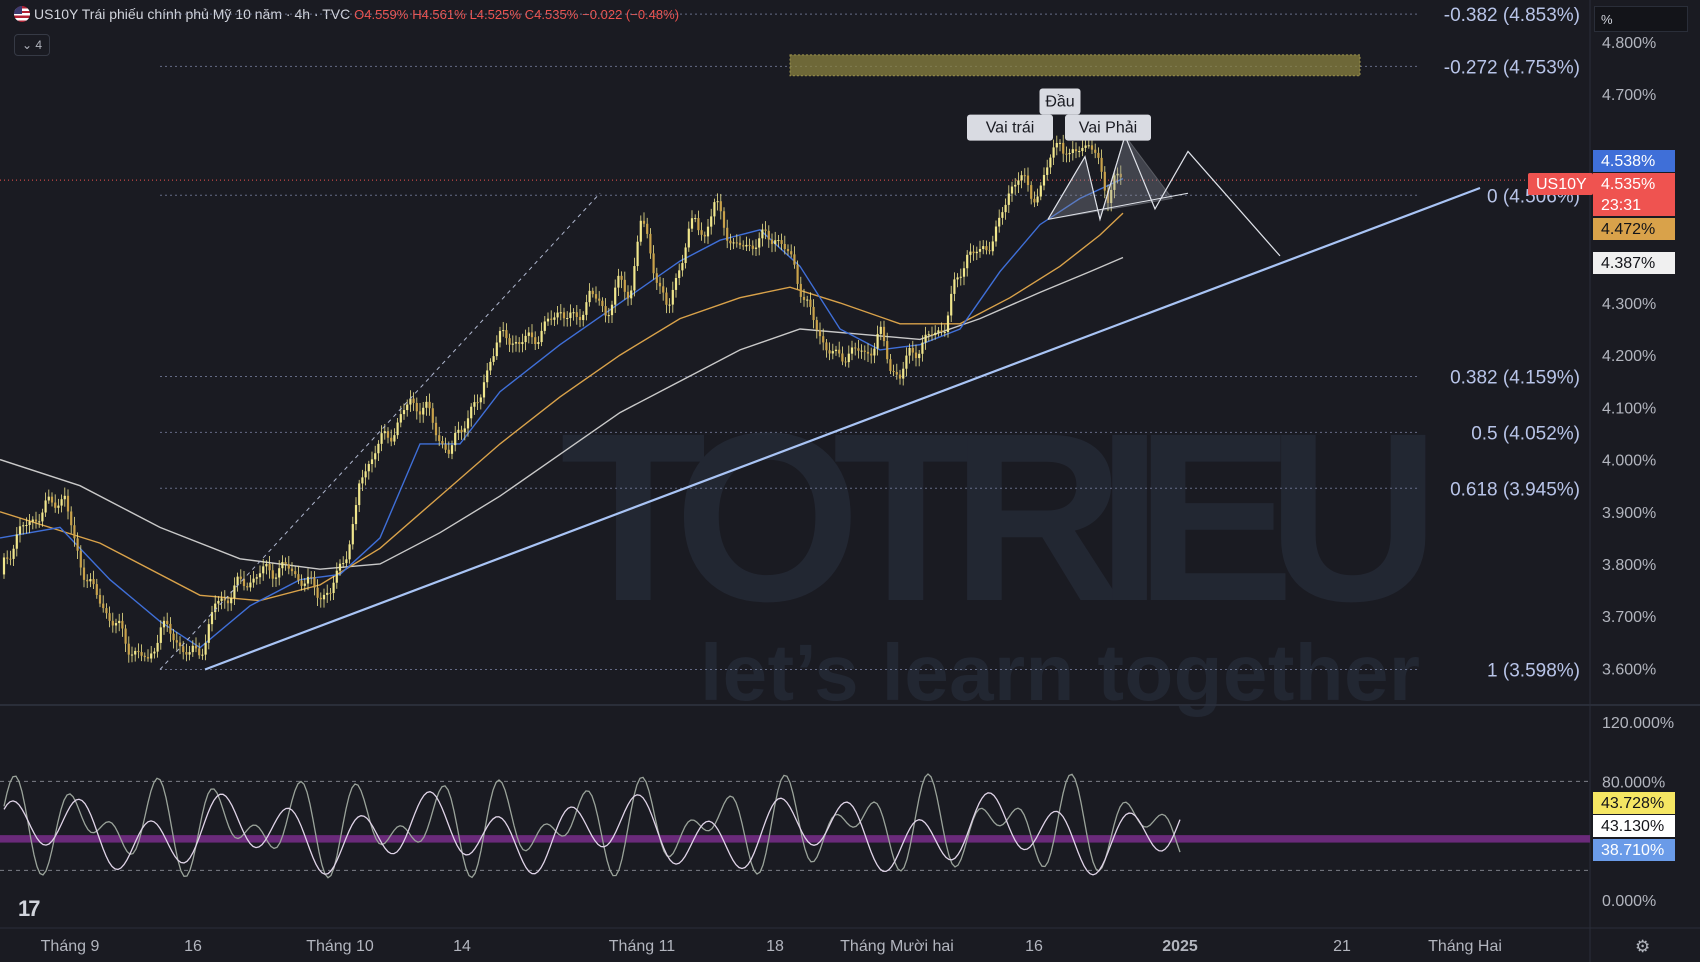 This screenshot has width=1700, height=962. I want to click on rsi-axis-tick: 0.000%, so click(1629, 901).